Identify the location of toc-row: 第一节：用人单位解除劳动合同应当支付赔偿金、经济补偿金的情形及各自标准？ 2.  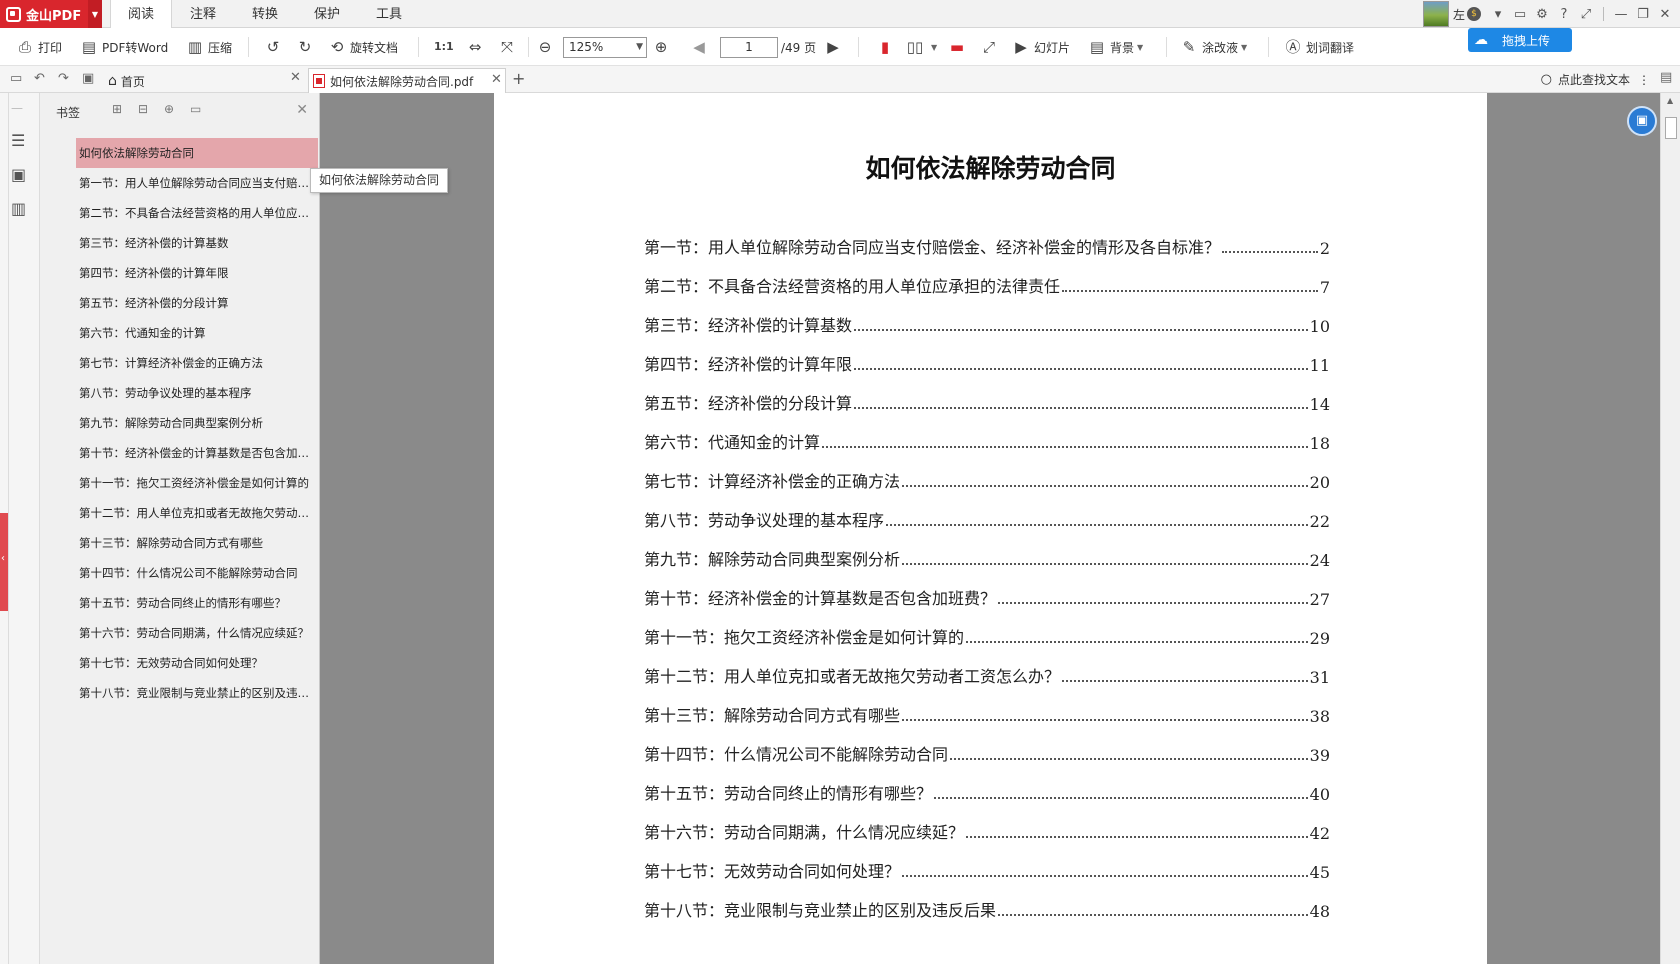
(987, 238).